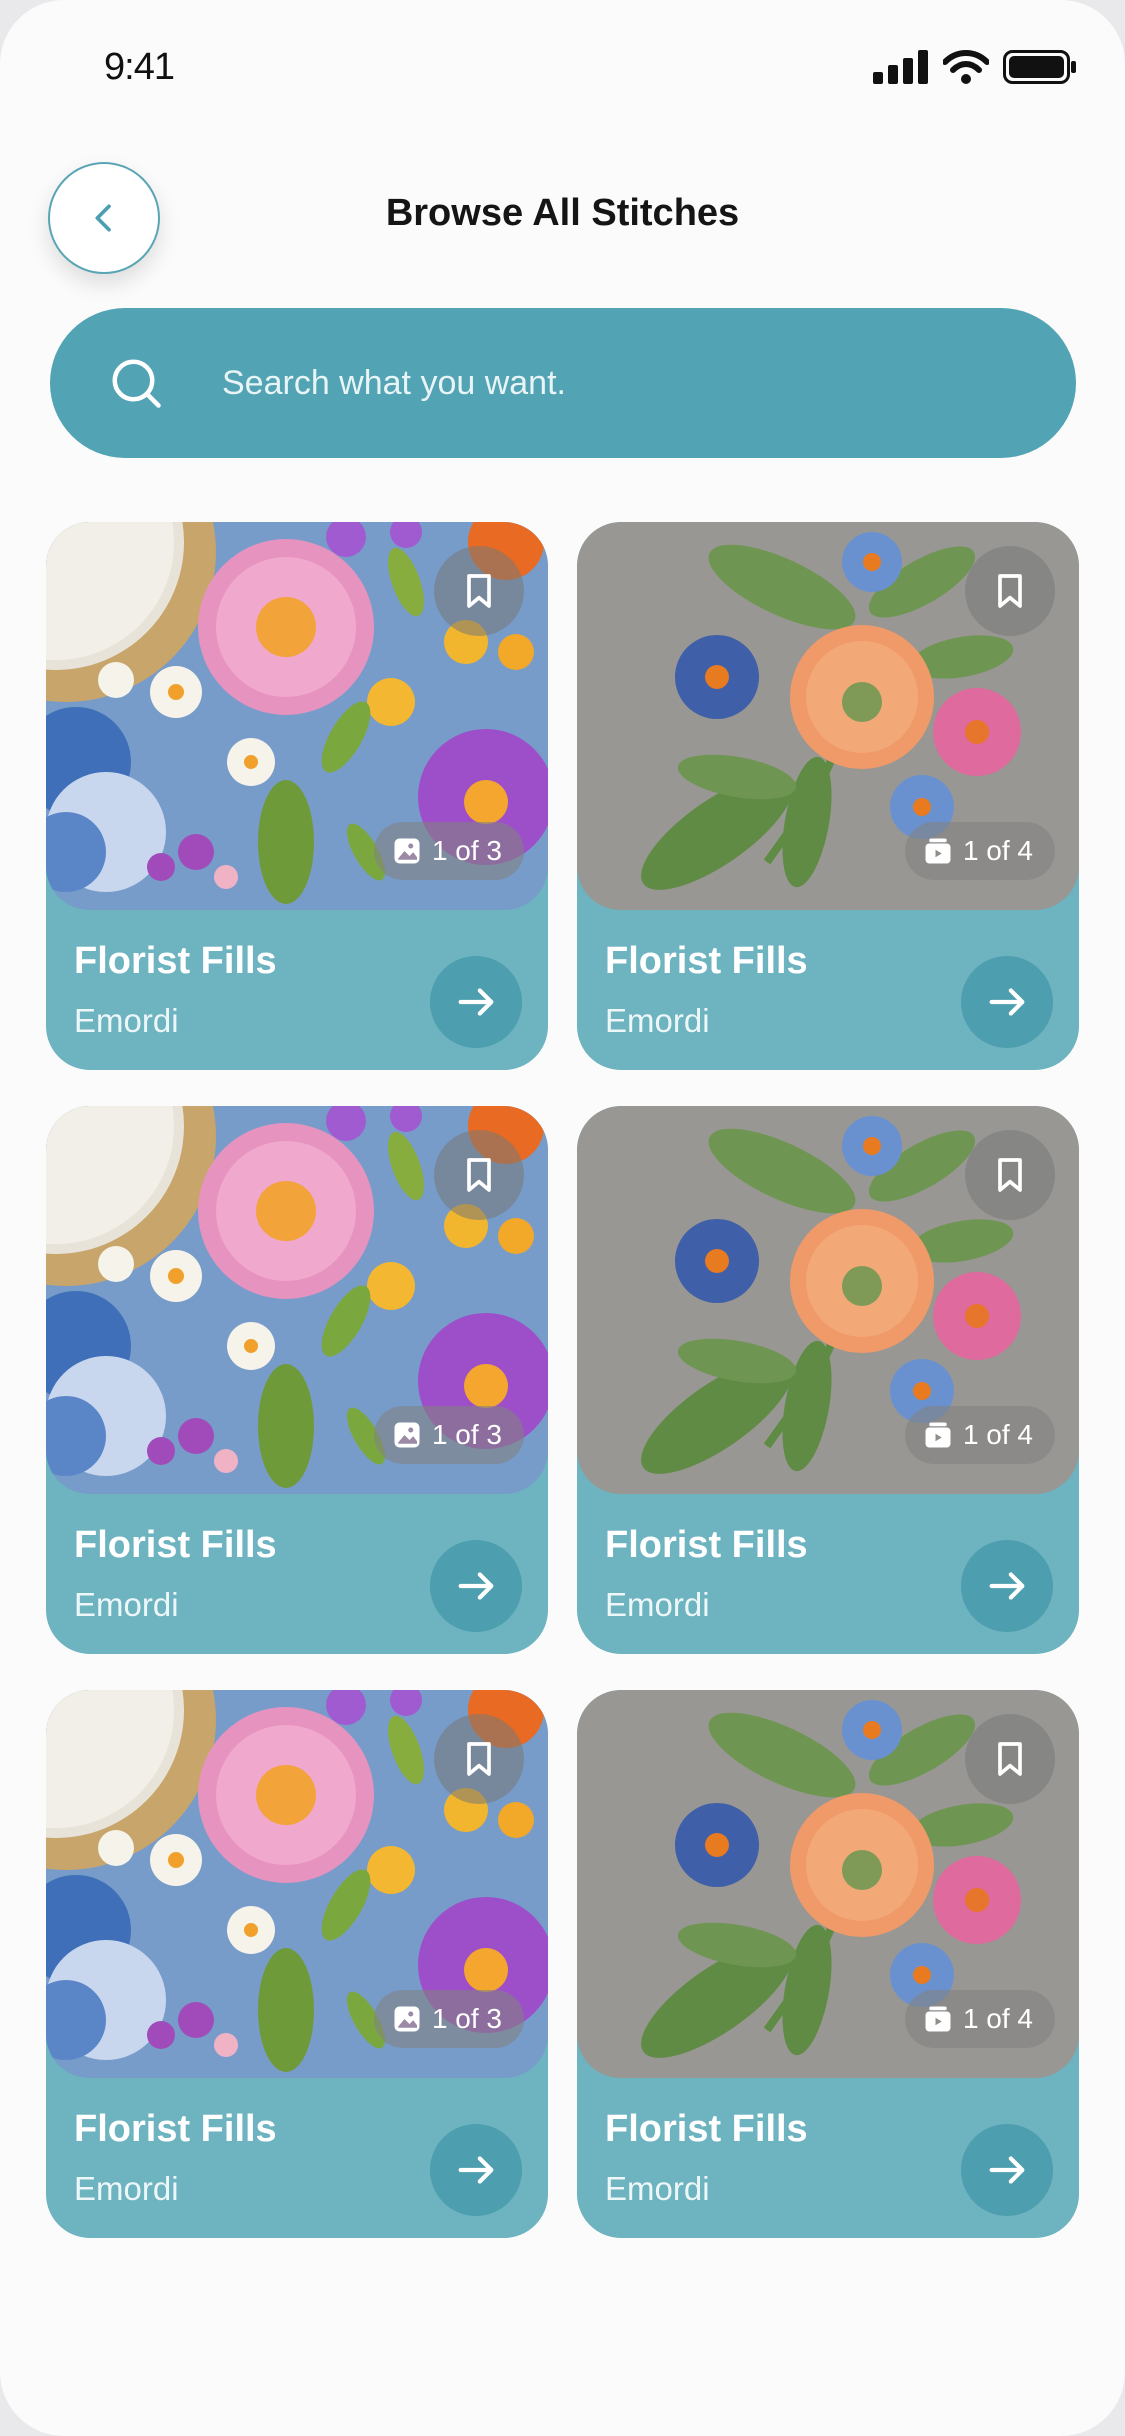  I want to click on signal-icon, so click(900, 67).